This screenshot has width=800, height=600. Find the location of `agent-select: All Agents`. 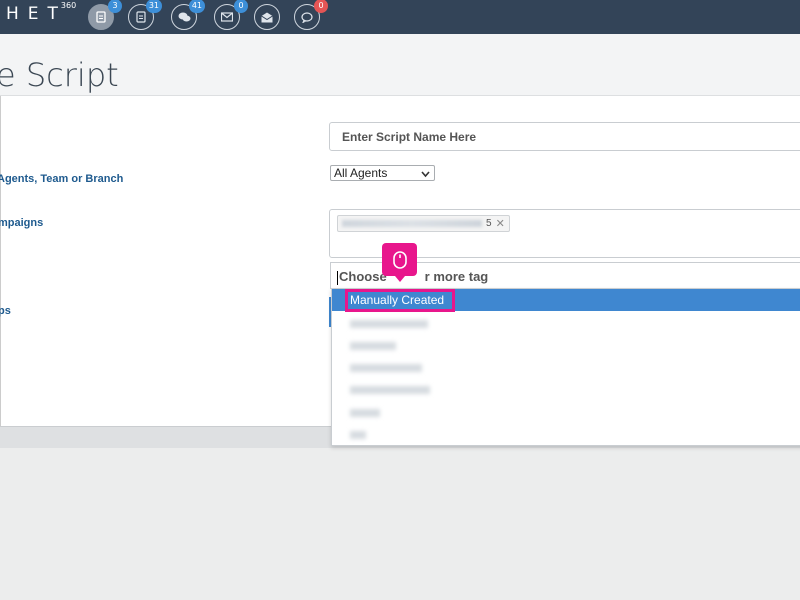

agent-select: All Agents is located at coordinates (382, 173).